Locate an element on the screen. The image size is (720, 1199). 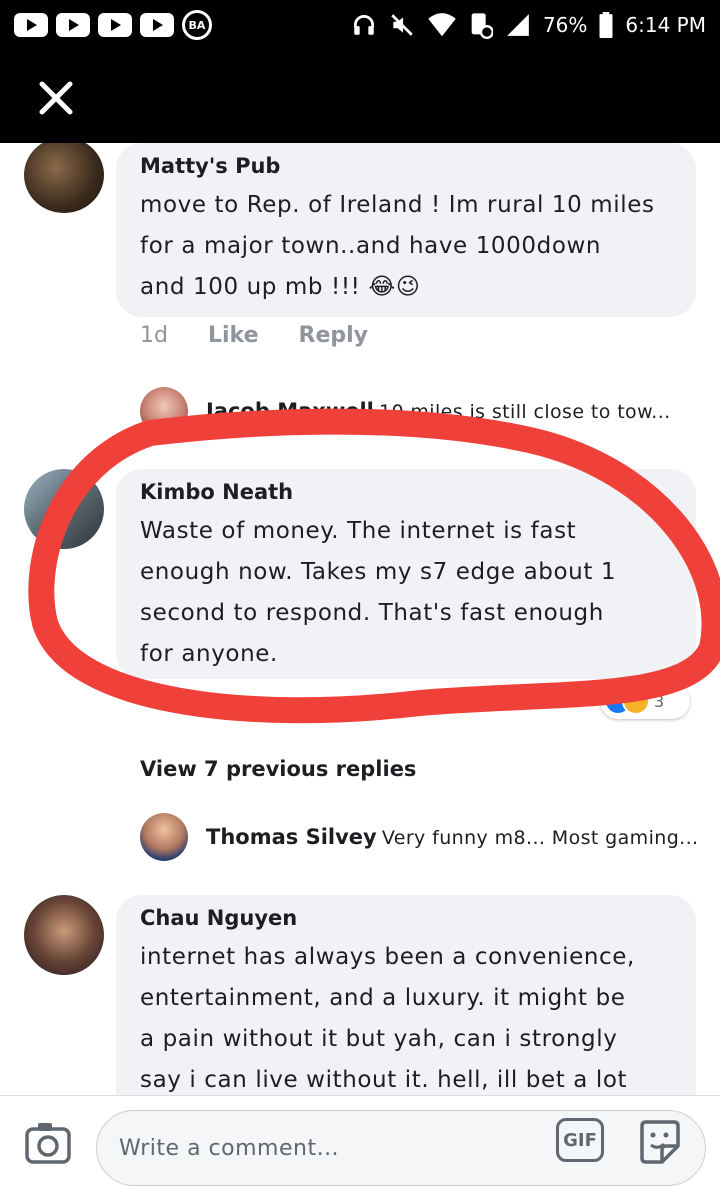
wifi-icon is located at coordinates (442, 25).